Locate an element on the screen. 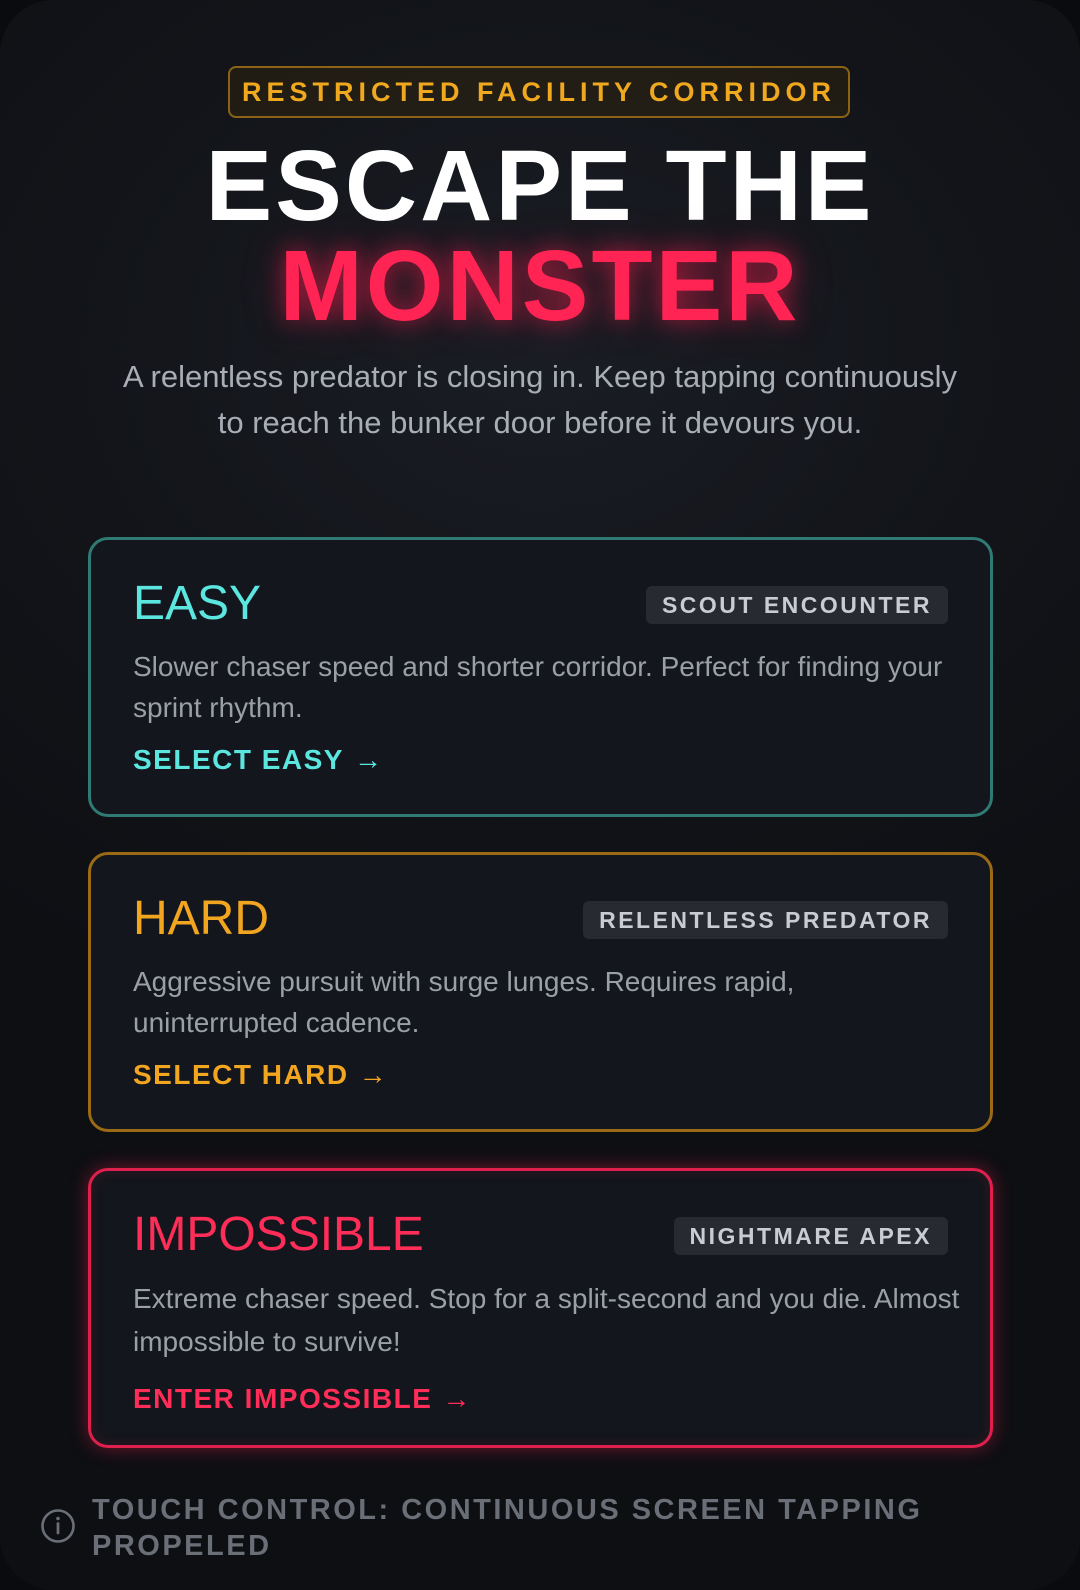 This screenshot has height=1590, width=1080. difficulty-title: HARD is located at coordinates (201, 918).